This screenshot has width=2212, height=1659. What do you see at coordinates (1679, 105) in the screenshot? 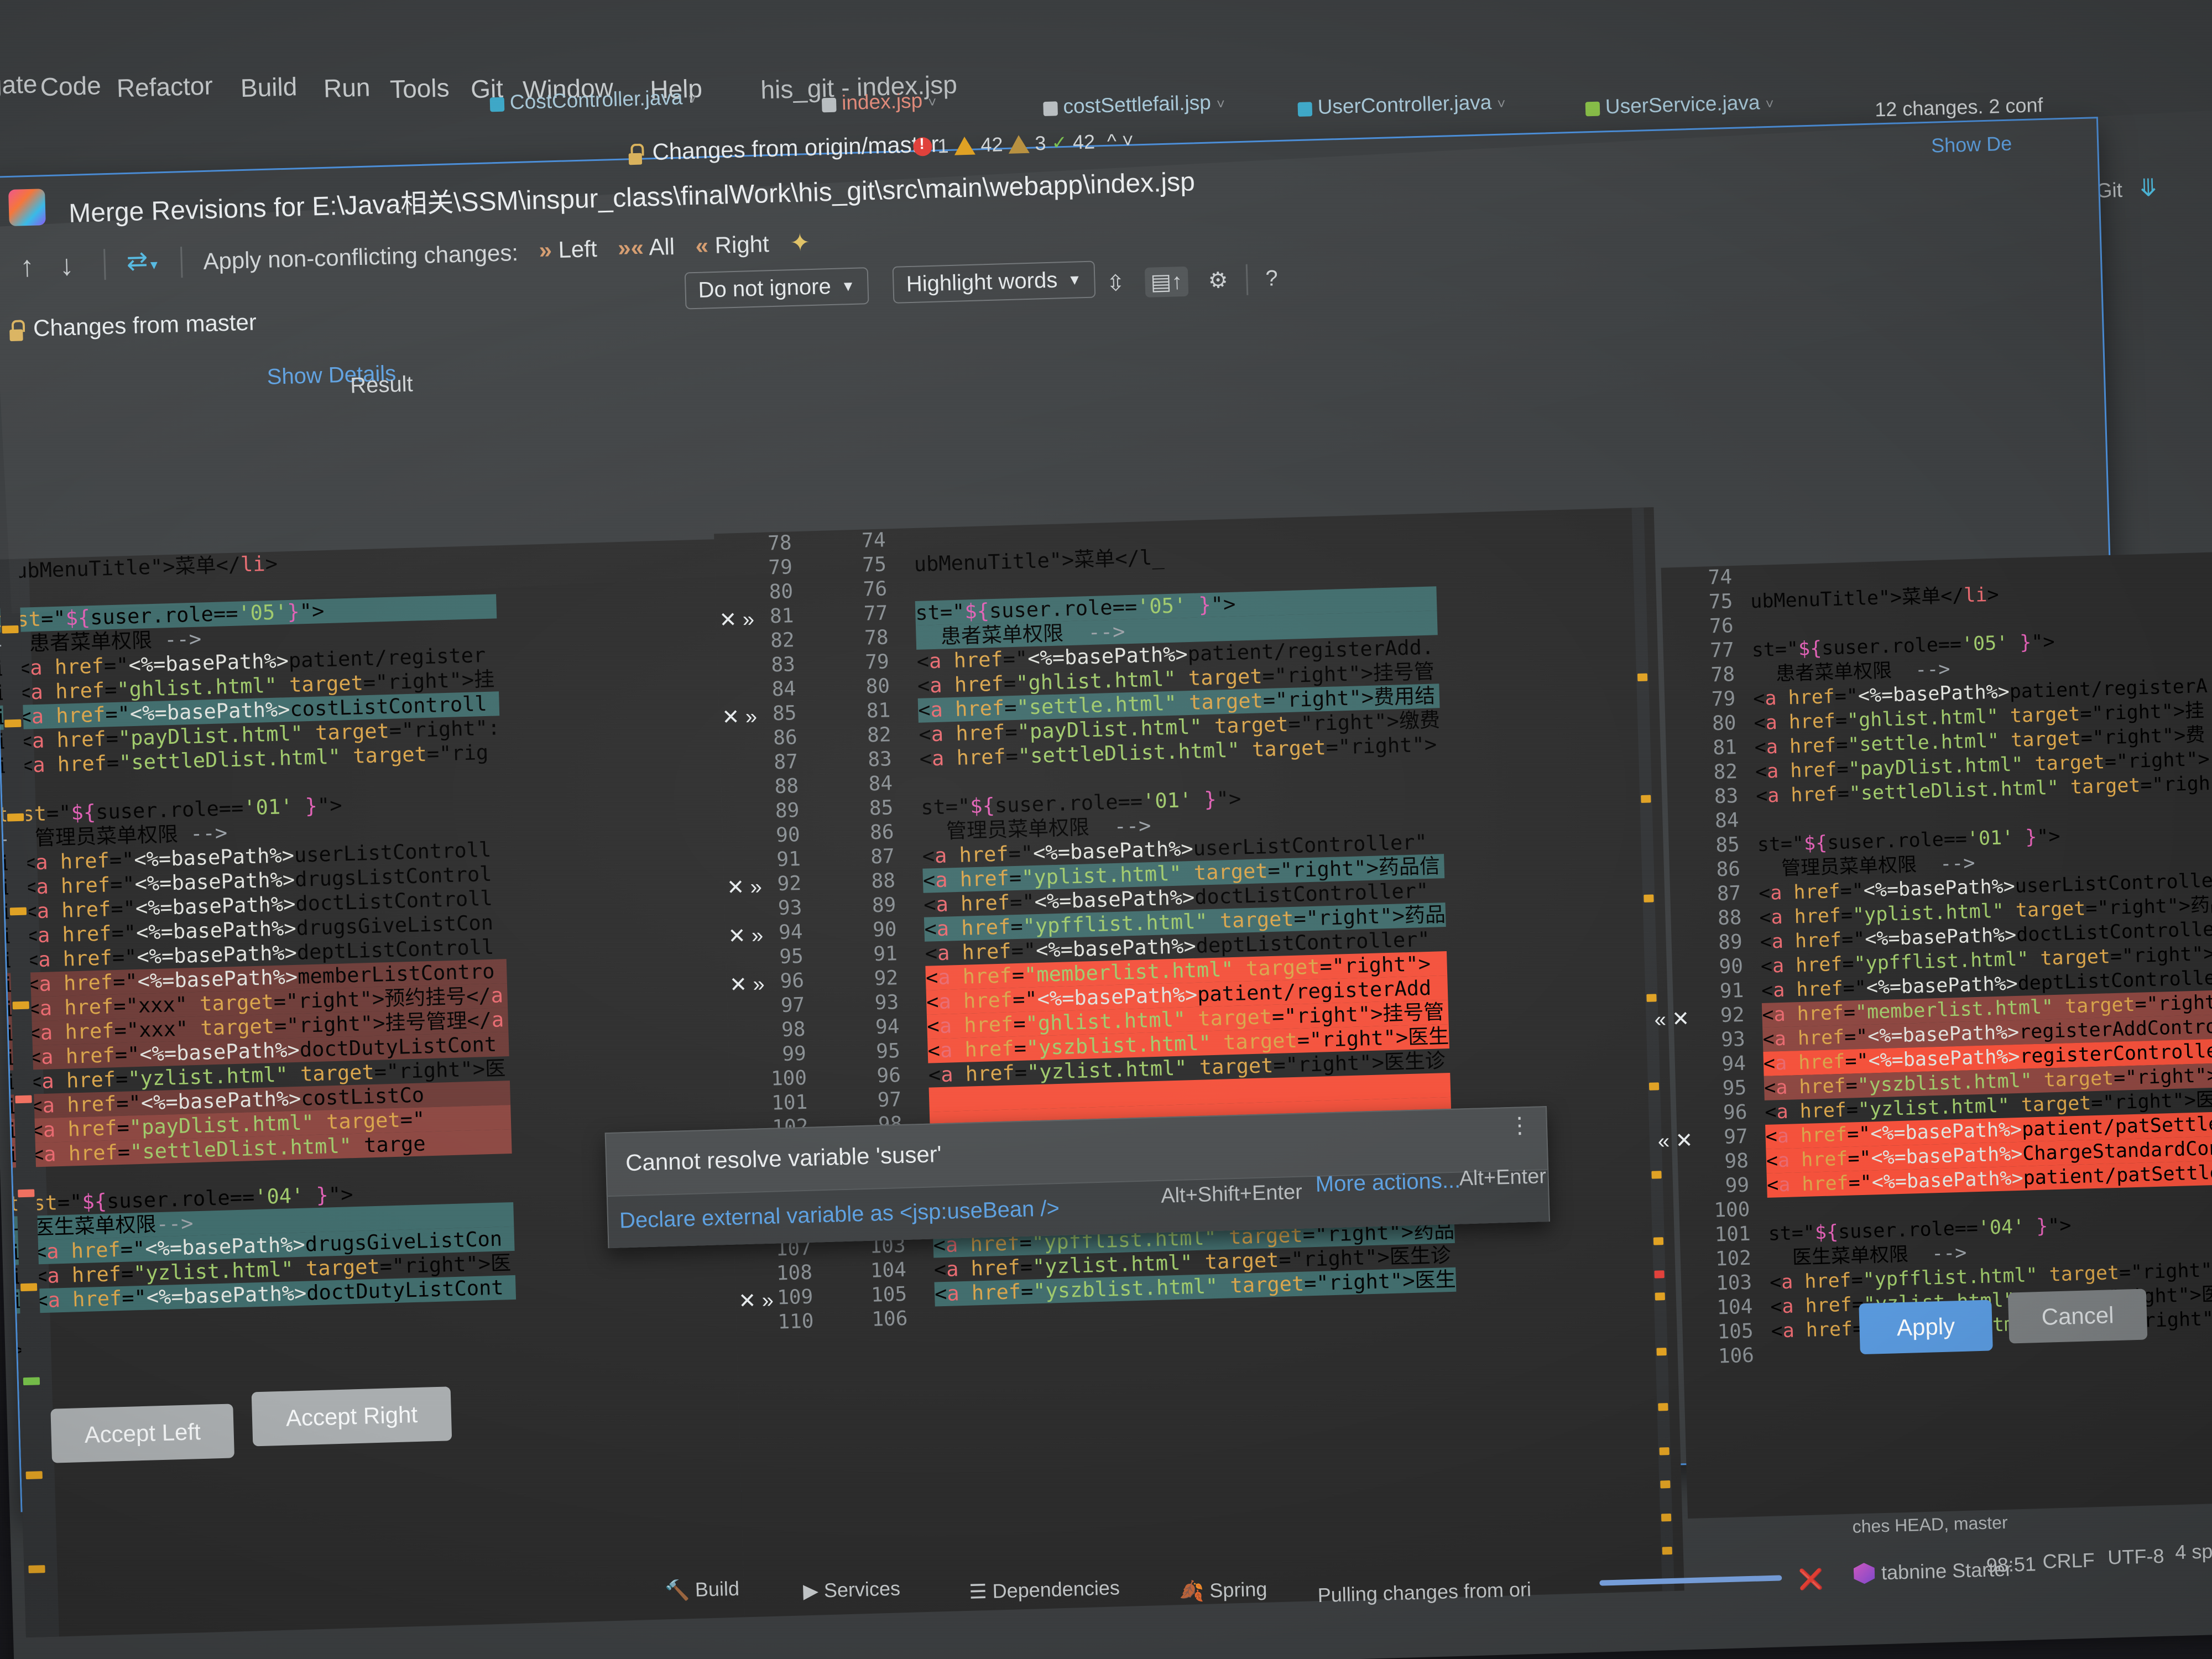
I see `editor-tab-userservice: UserService.java ˅` at bounding box center [1679, 105].